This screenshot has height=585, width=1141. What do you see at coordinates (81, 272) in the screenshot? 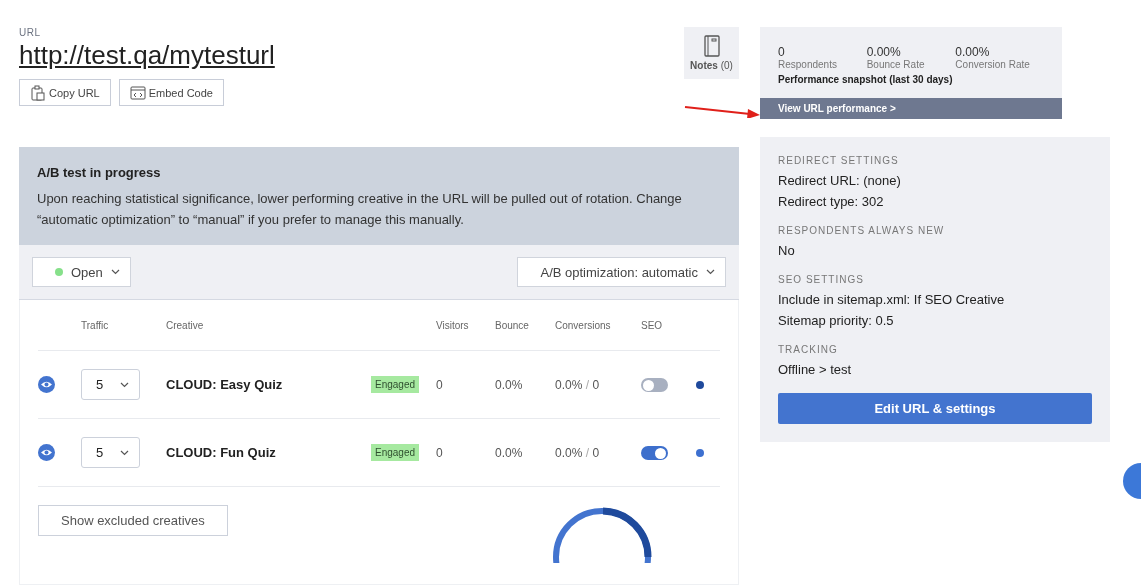
I see `status-dropdown: Open` at bounding box center [81, 272].